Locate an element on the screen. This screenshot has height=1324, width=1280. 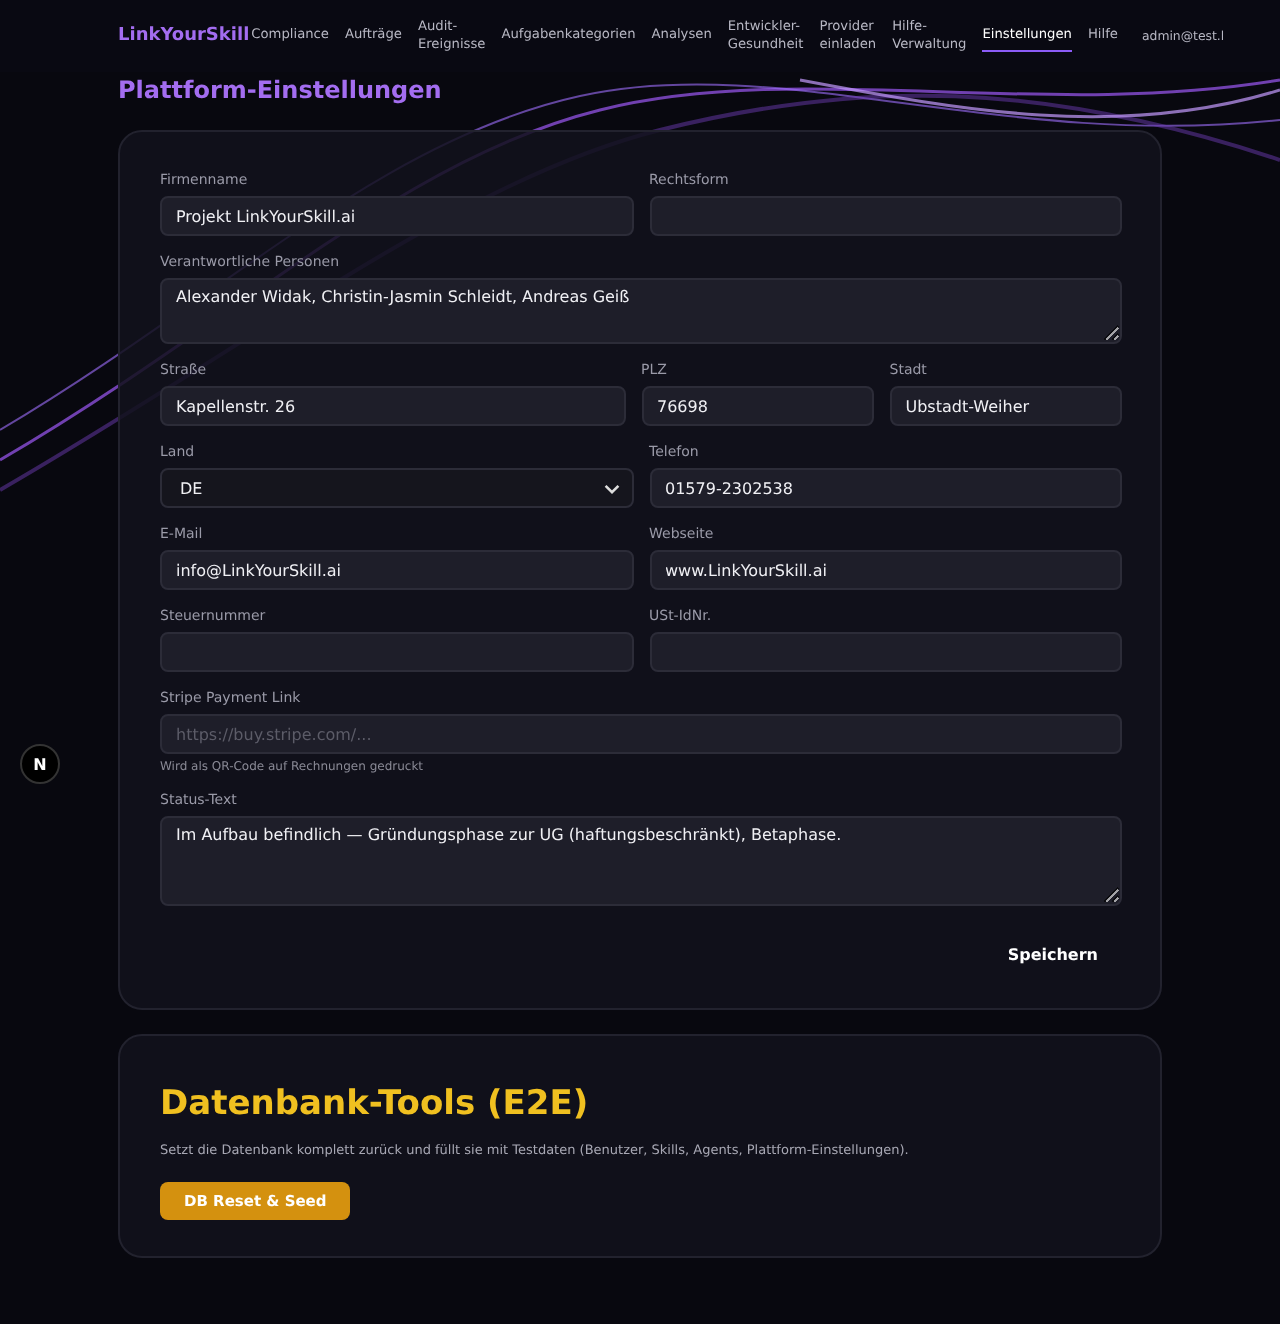
chevron-down-icon is located at coordinates (611, 488).